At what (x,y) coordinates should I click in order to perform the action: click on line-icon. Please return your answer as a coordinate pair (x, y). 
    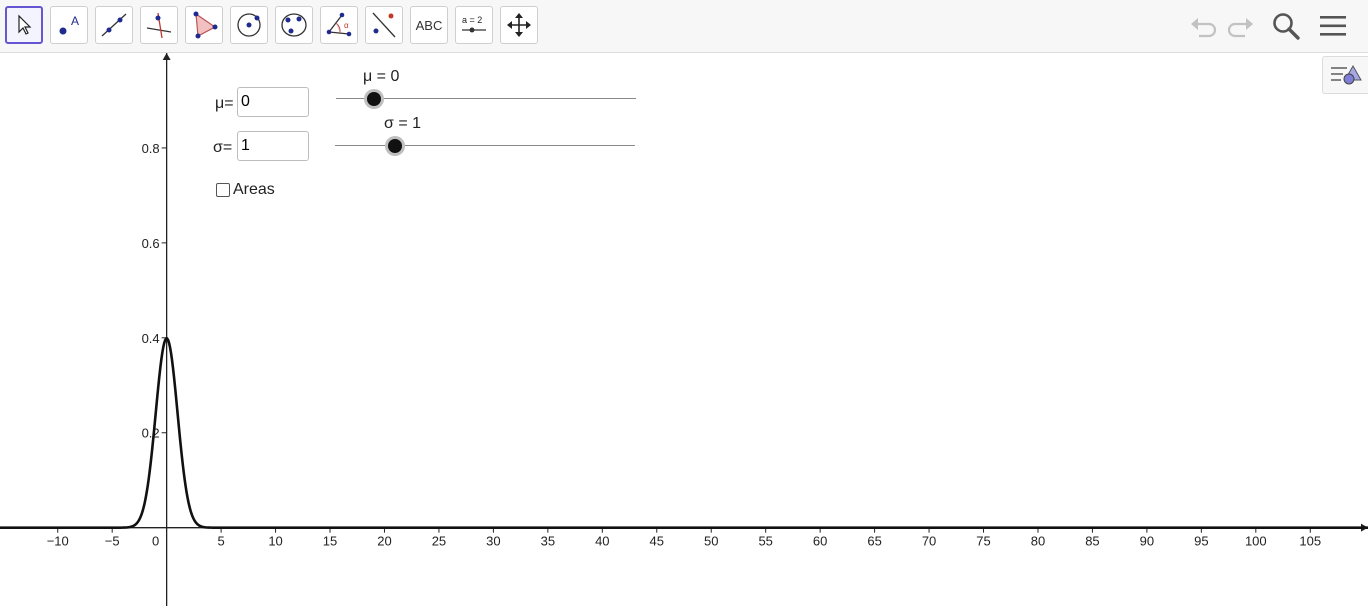
    Looking at the image, I should click on (114, 25).